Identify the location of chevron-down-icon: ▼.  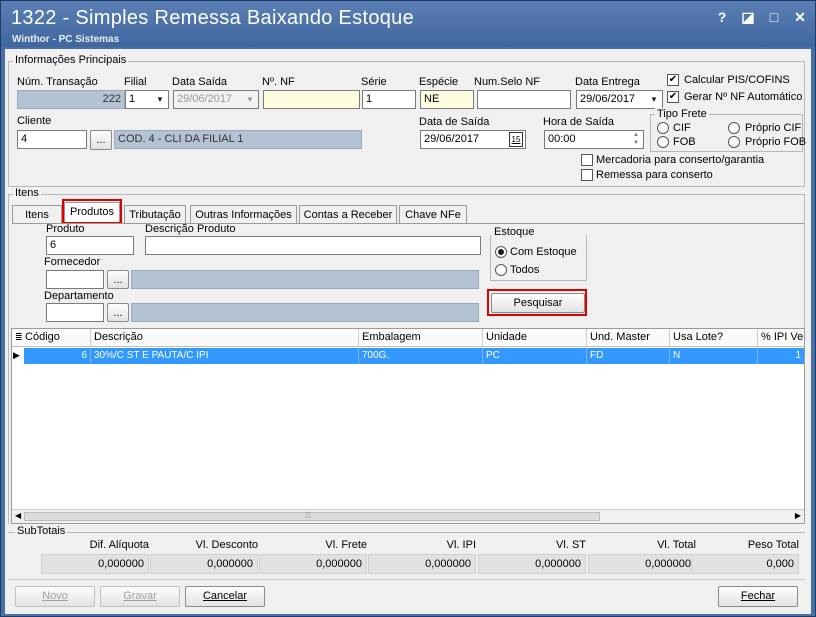
(250, 99).